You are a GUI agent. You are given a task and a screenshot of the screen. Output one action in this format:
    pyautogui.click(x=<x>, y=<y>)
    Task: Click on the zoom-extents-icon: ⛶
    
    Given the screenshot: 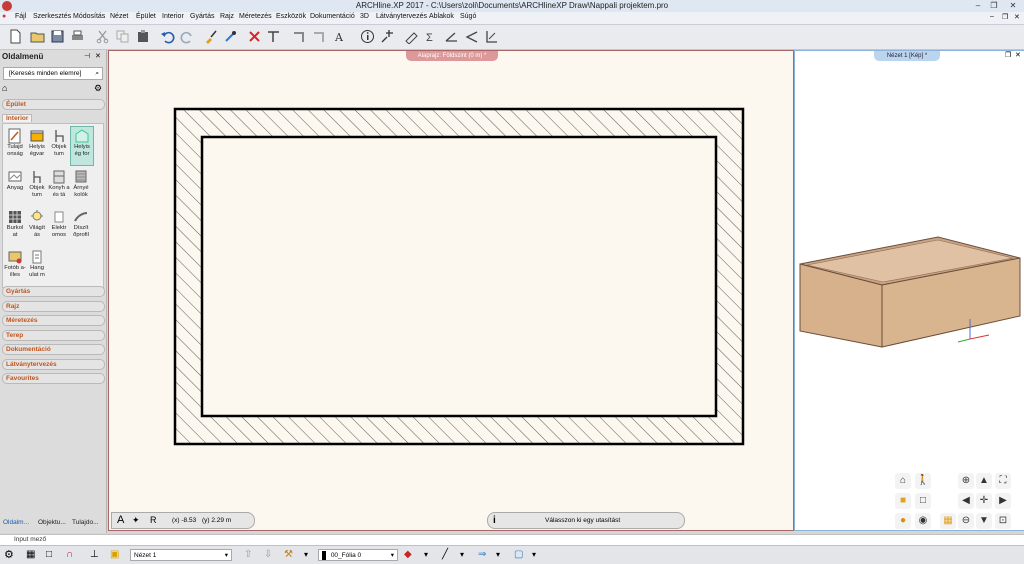 What is the action you would take?
    pyautogui.click(x=1003, y=481)
    